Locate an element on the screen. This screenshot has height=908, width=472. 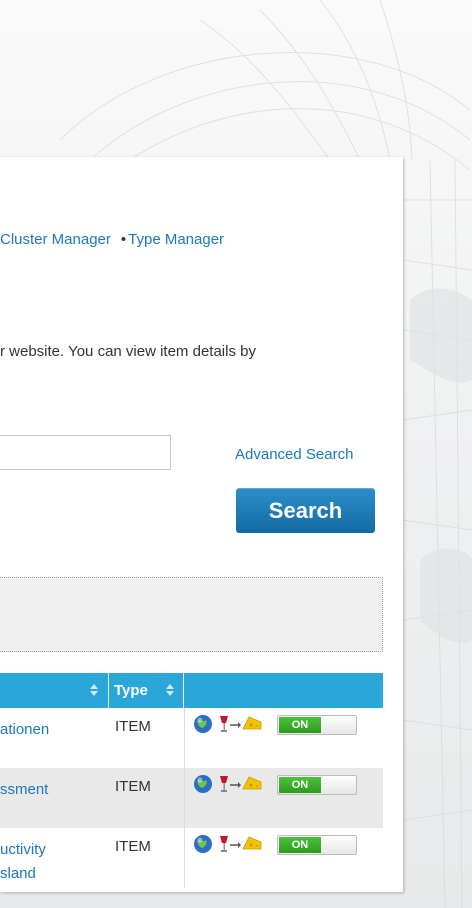
type-manager-link: Type Manager is located at coordinates (176, 239).